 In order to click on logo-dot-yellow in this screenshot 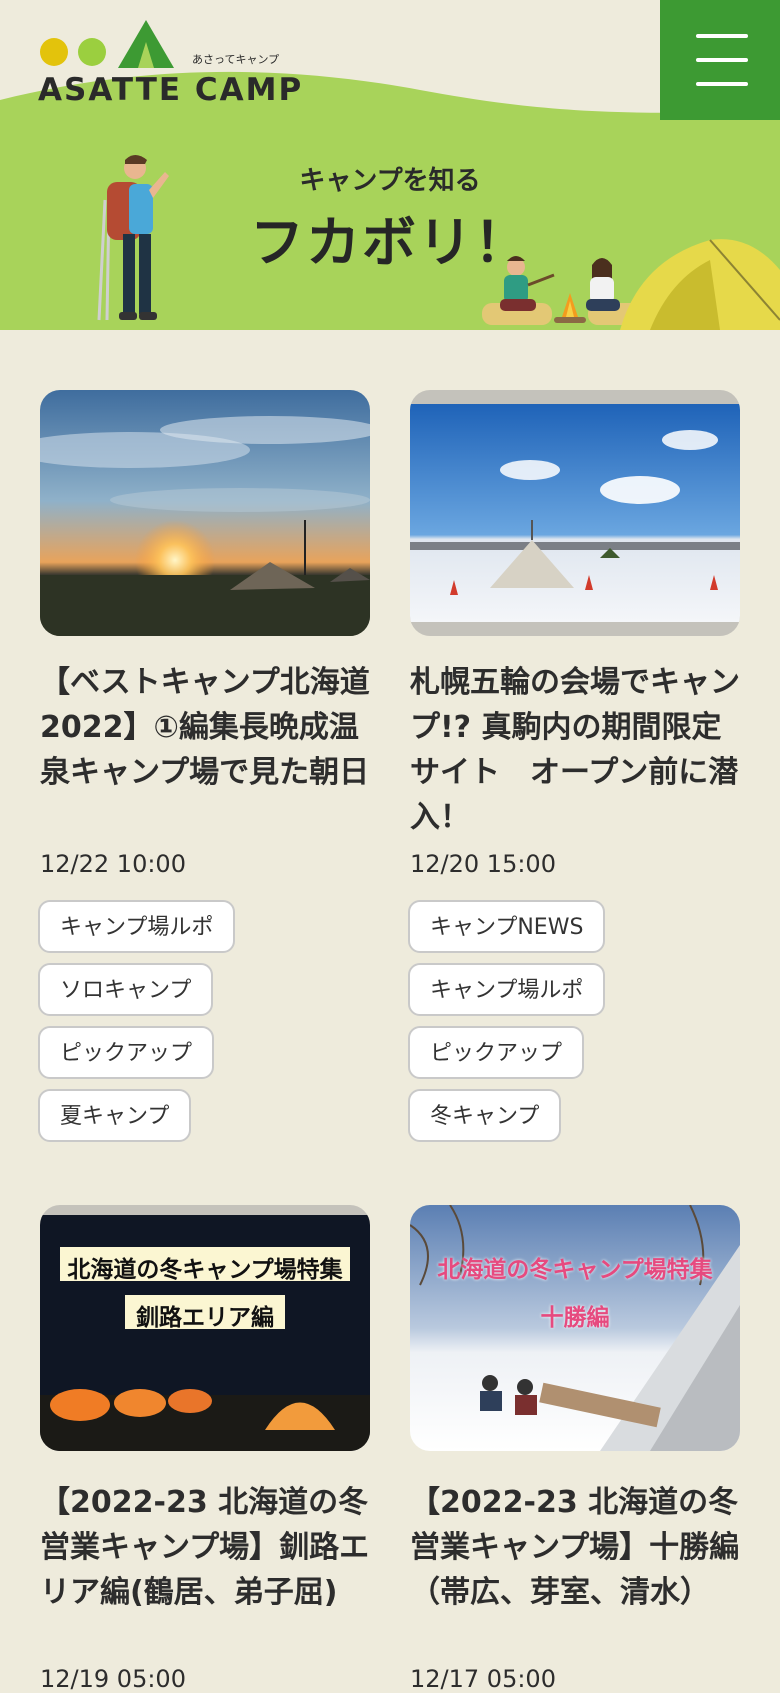, I will do `click(54, 52)`.